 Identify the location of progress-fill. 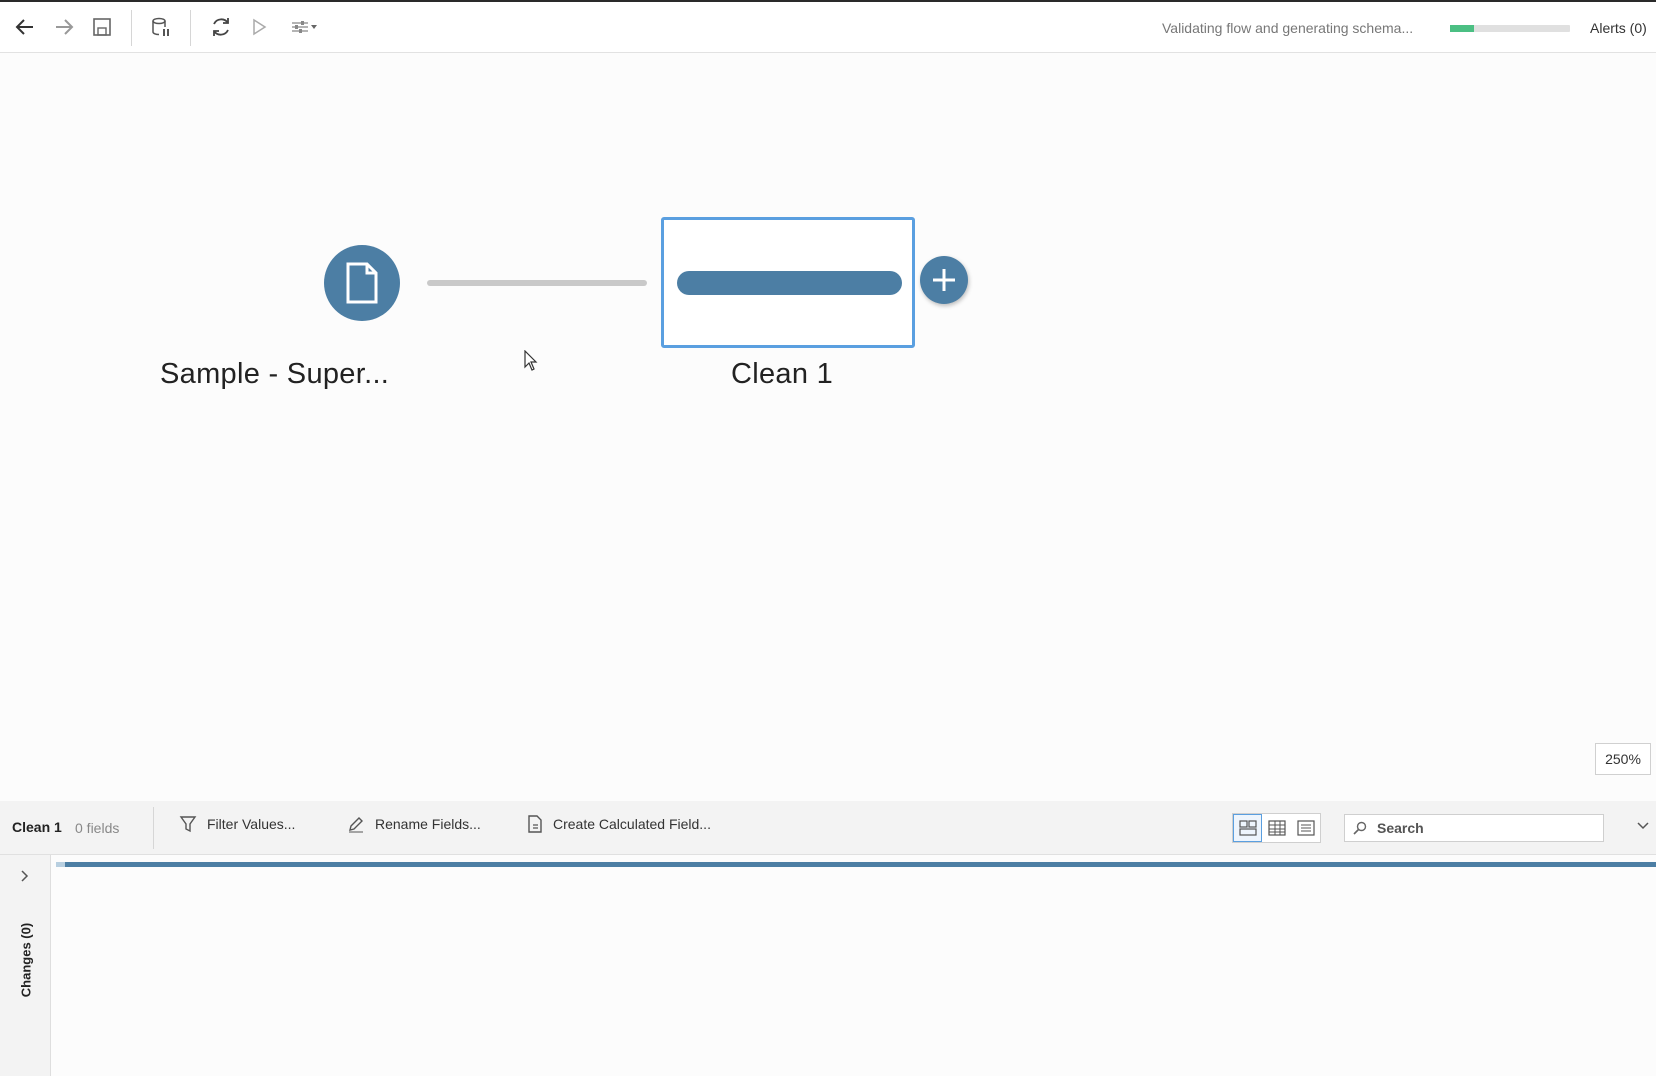
(1462, 28).